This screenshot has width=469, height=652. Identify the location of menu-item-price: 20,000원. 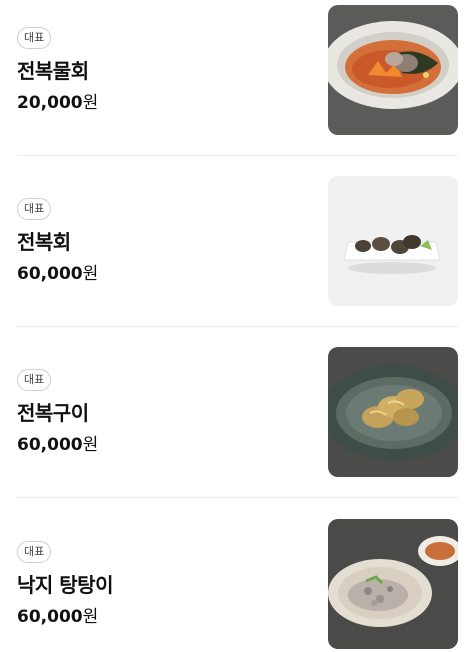
(57, 100).